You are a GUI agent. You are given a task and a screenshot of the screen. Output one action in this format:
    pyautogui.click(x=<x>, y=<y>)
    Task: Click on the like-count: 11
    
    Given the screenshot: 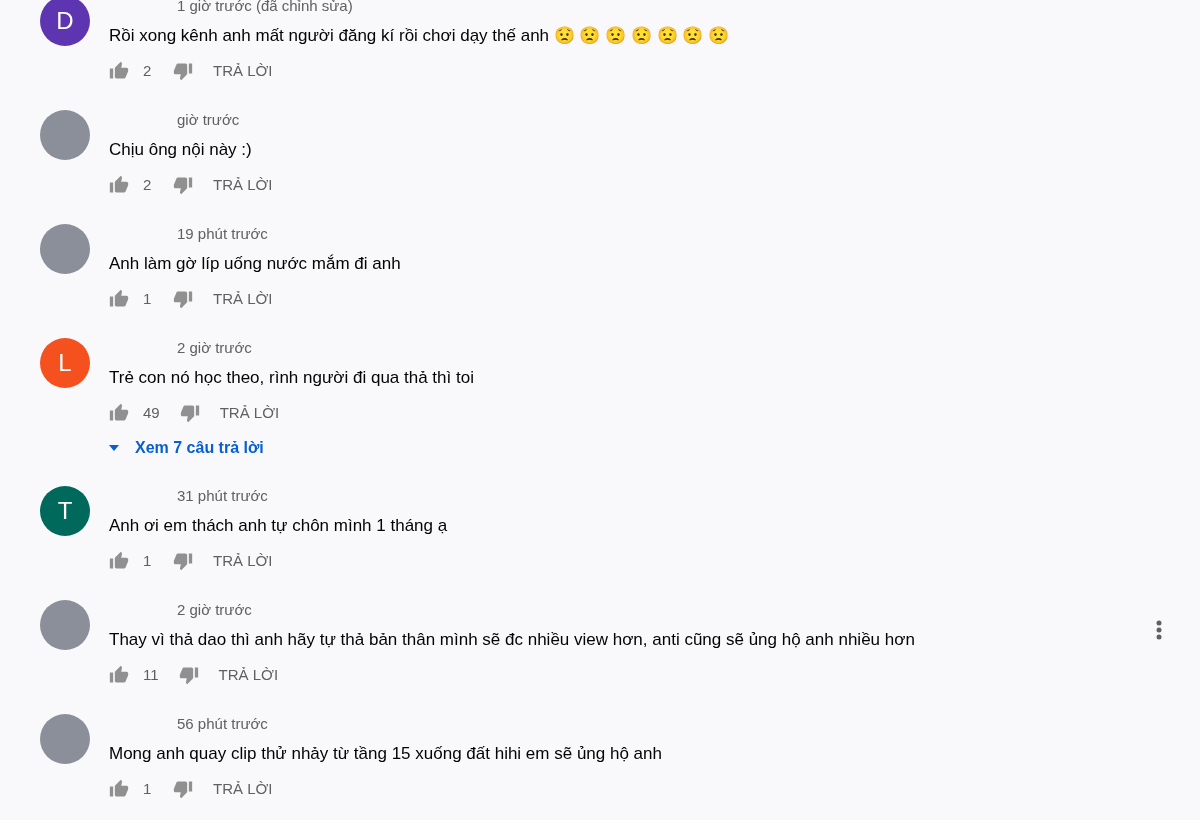 What is the action you would take?
    pyautogui.click(x=151, y=674)
    